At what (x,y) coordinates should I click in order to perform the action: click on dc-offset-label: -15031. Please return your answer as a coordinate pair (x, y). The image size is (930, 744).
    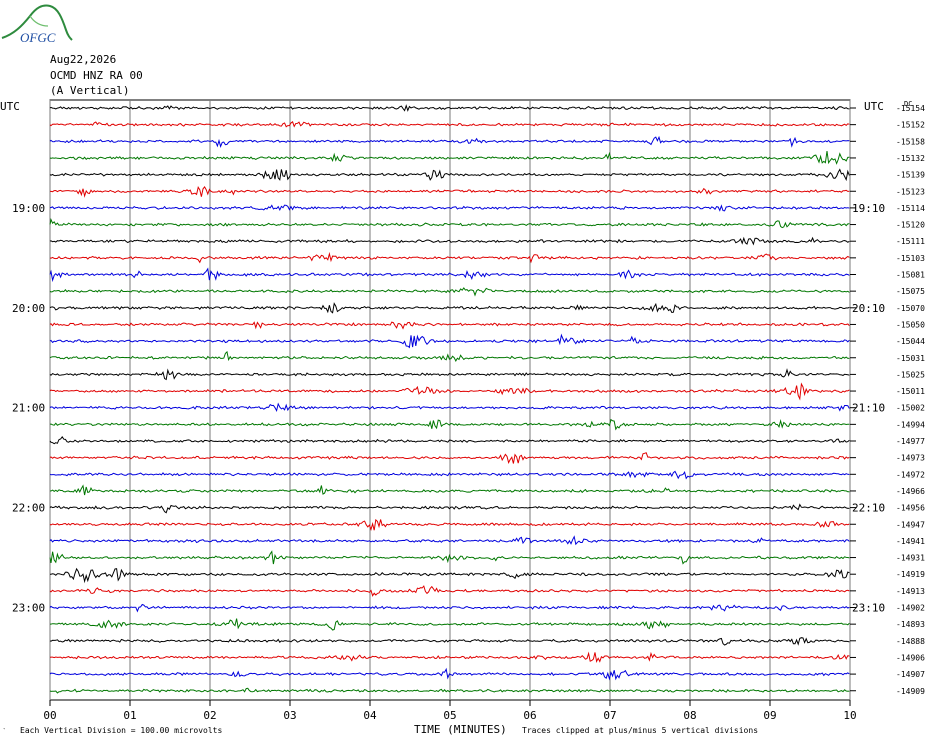
    Looking at the image, I should click on (910, 358).